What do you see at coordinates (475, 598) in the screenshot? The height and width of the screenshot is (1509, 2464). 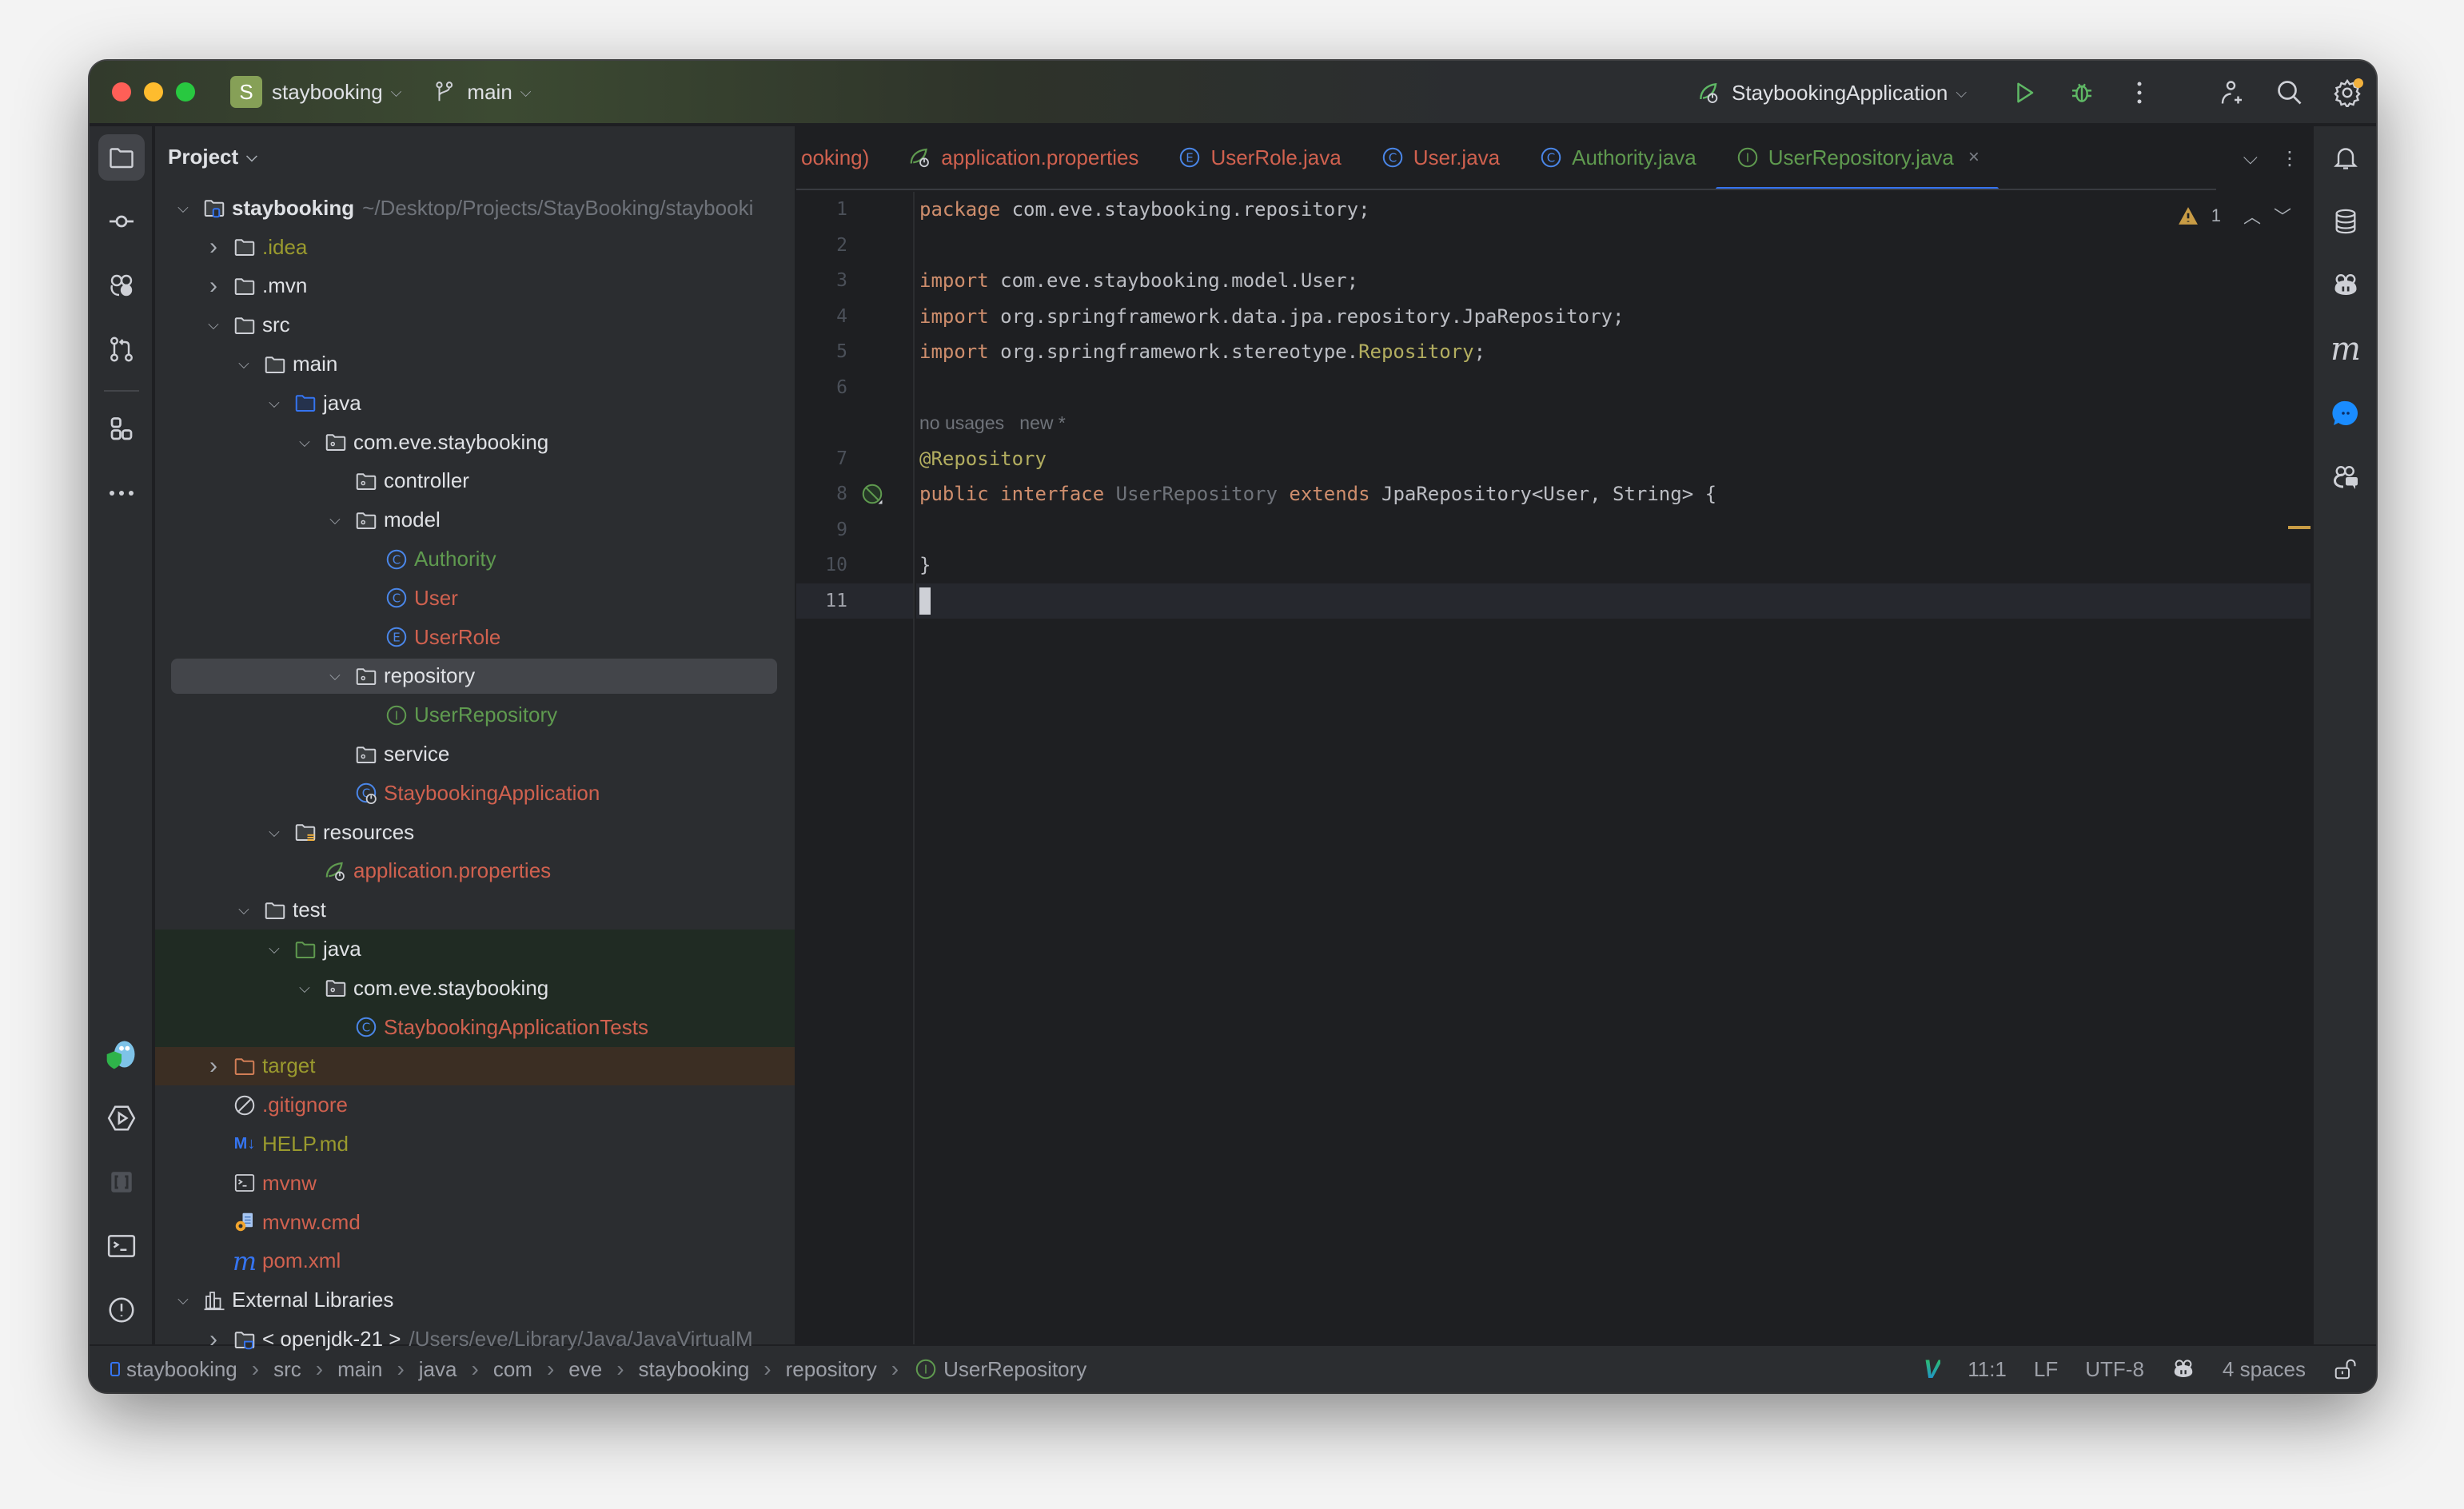 I see `tree-item: C User` at bounding box center [475, 598].